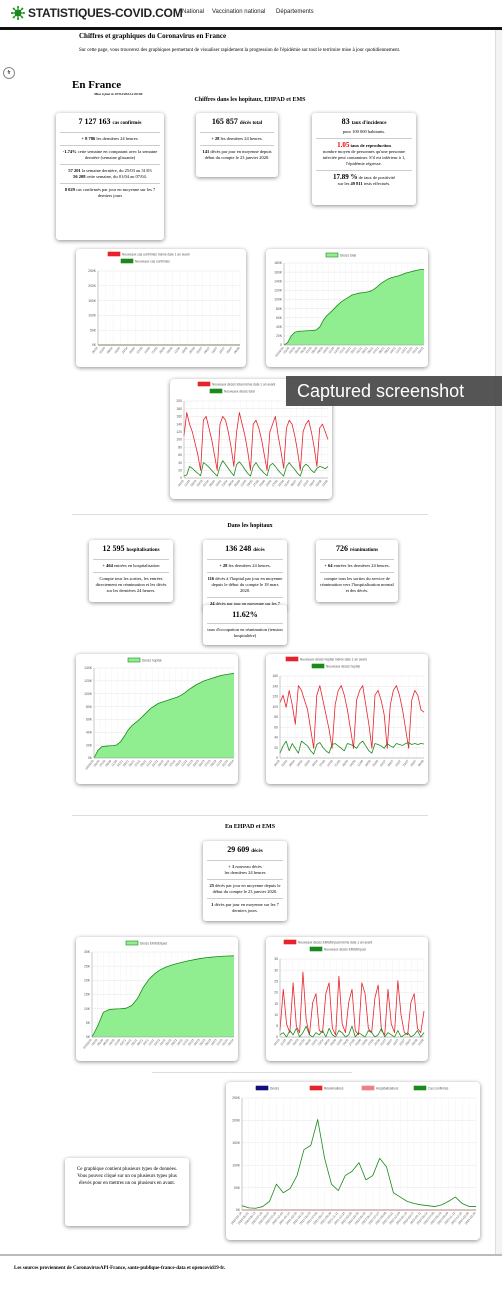 The image size is (502, 1296). I want to click on hosp-unit: hospitalisations, so click(142, 550).